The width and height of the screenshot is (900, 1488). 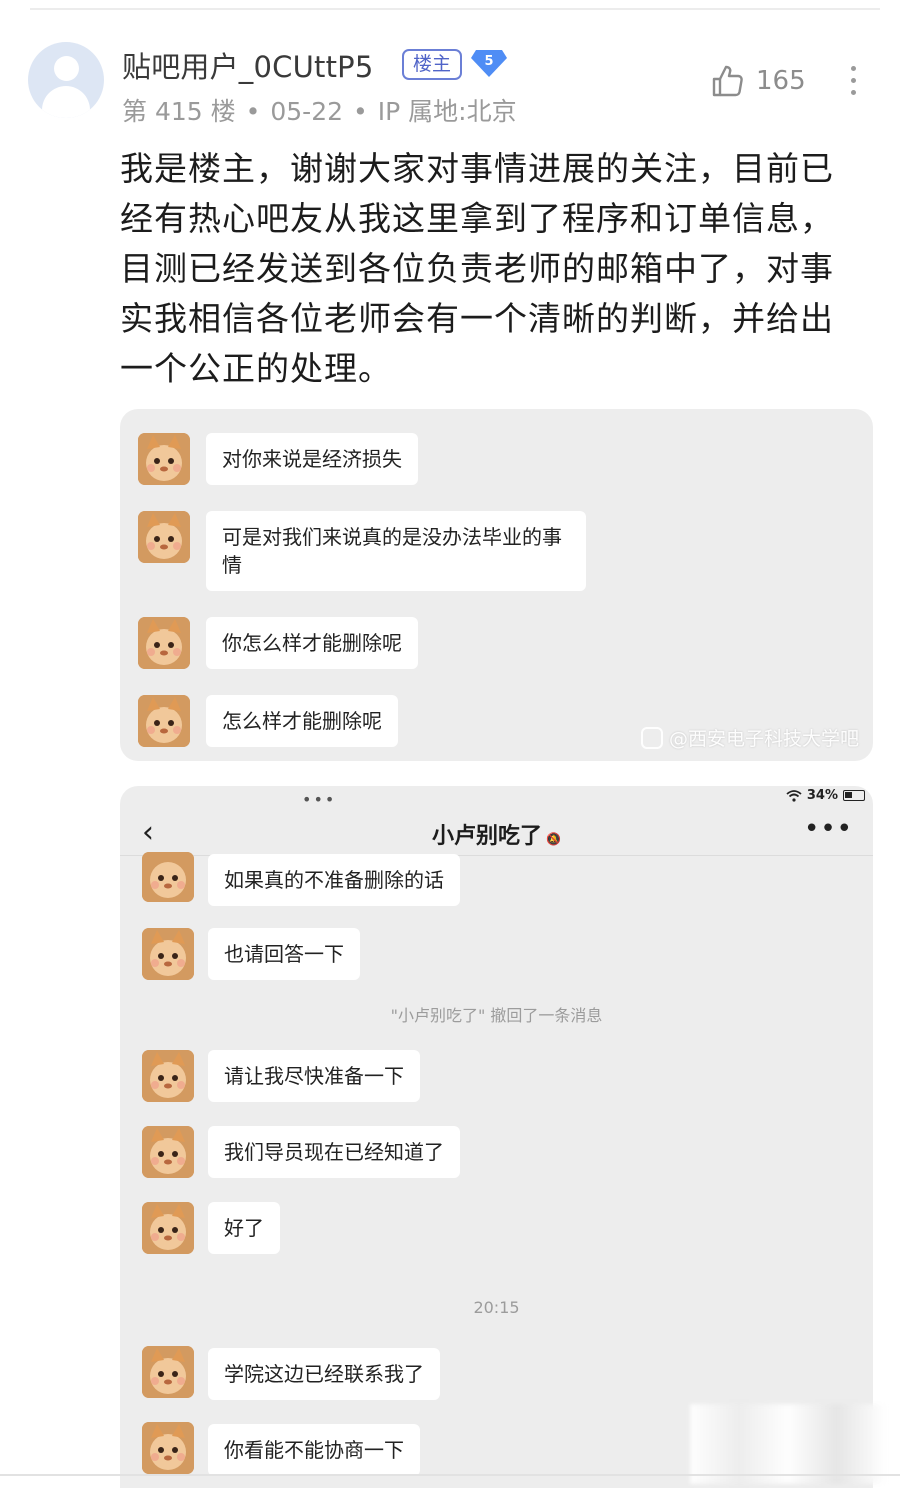 What do you see at coordinates (455, 9) in the screenshot?
I see `top-divider` at bounding box center [455, 9].